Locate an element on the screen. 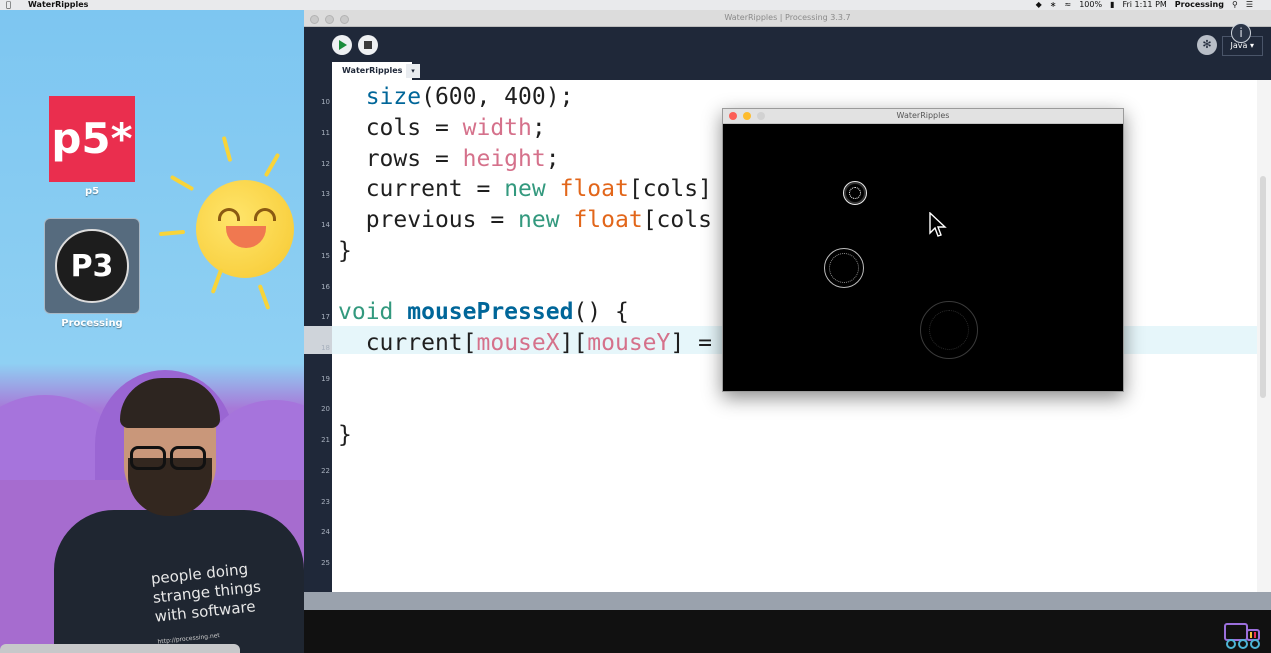  line-number: 13 is located at coordinates (325, 194).